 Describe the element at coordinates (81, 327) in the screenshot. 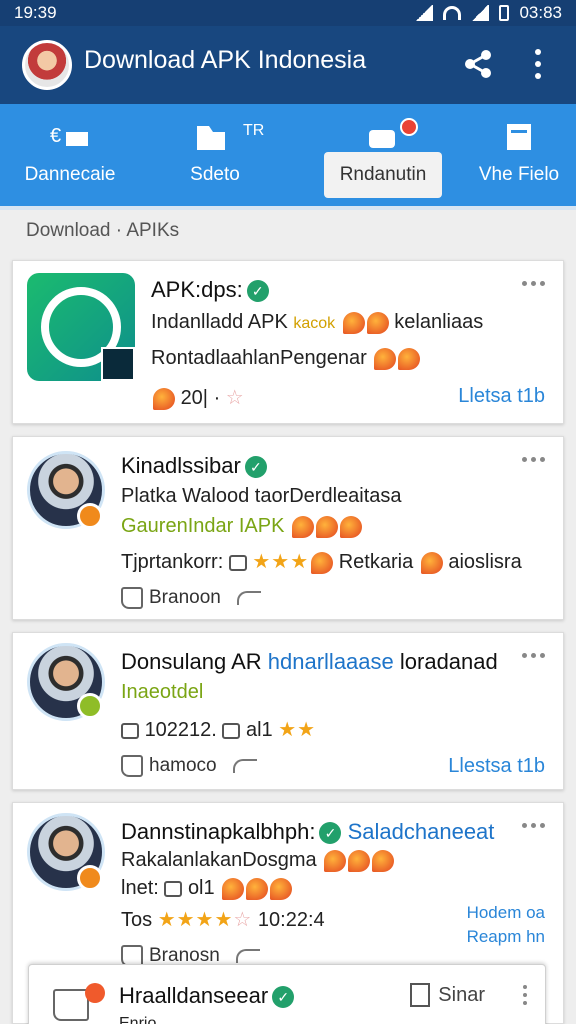

I see `app-logo` at that location.